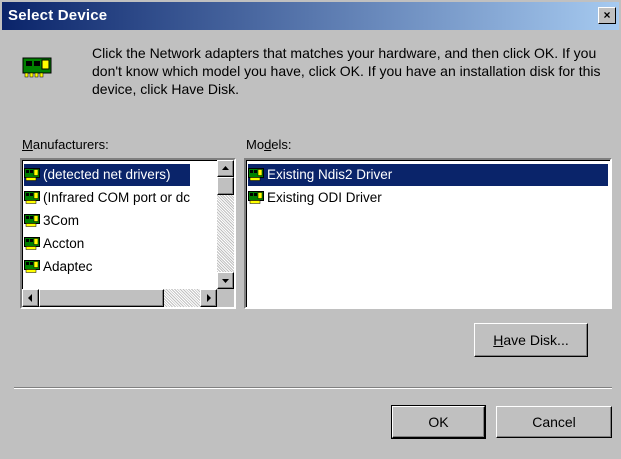 Image resolution: width=621 pixels, height=459 pixels. What do you see at coordinates (225, 224) in the screenshot?
I see `vertical-scrollbar` at bounding box center [225, 224].